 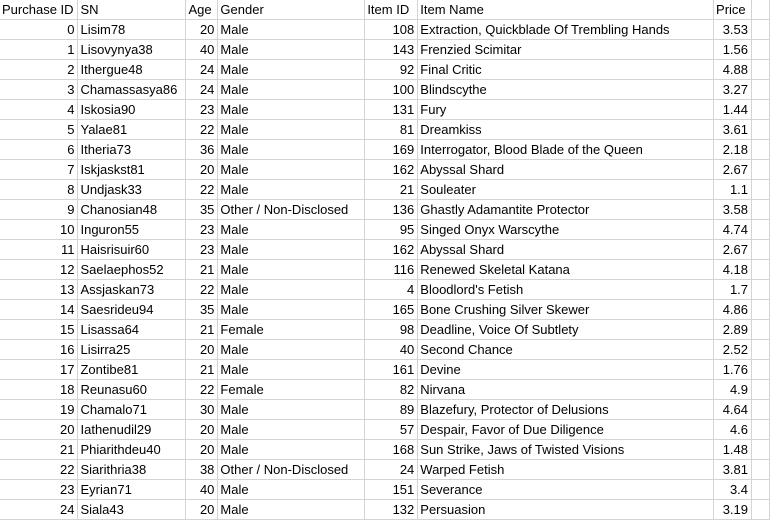 I want to click on cell-sn: Saelaephos52, so click(x=132, y=269).